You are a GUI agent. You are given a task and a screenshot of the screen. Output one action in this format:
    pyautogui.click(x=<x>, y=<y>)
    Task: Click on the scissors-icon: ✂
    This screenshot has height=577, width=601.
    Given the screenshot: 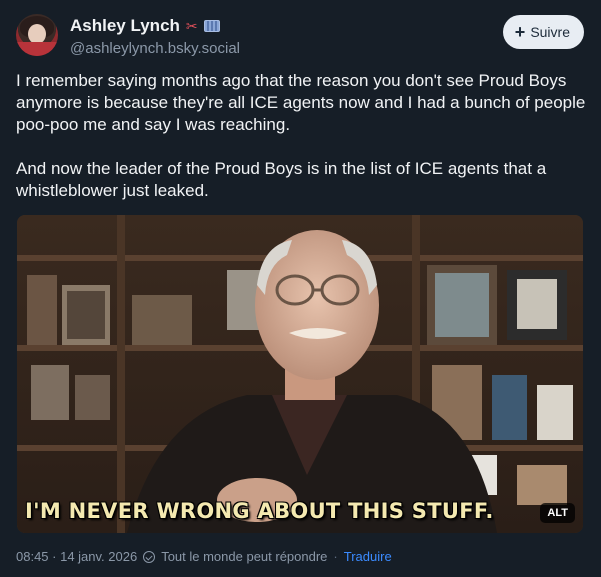 What is the action you would take?
    pyautogui.click(x=191, y=26)
    